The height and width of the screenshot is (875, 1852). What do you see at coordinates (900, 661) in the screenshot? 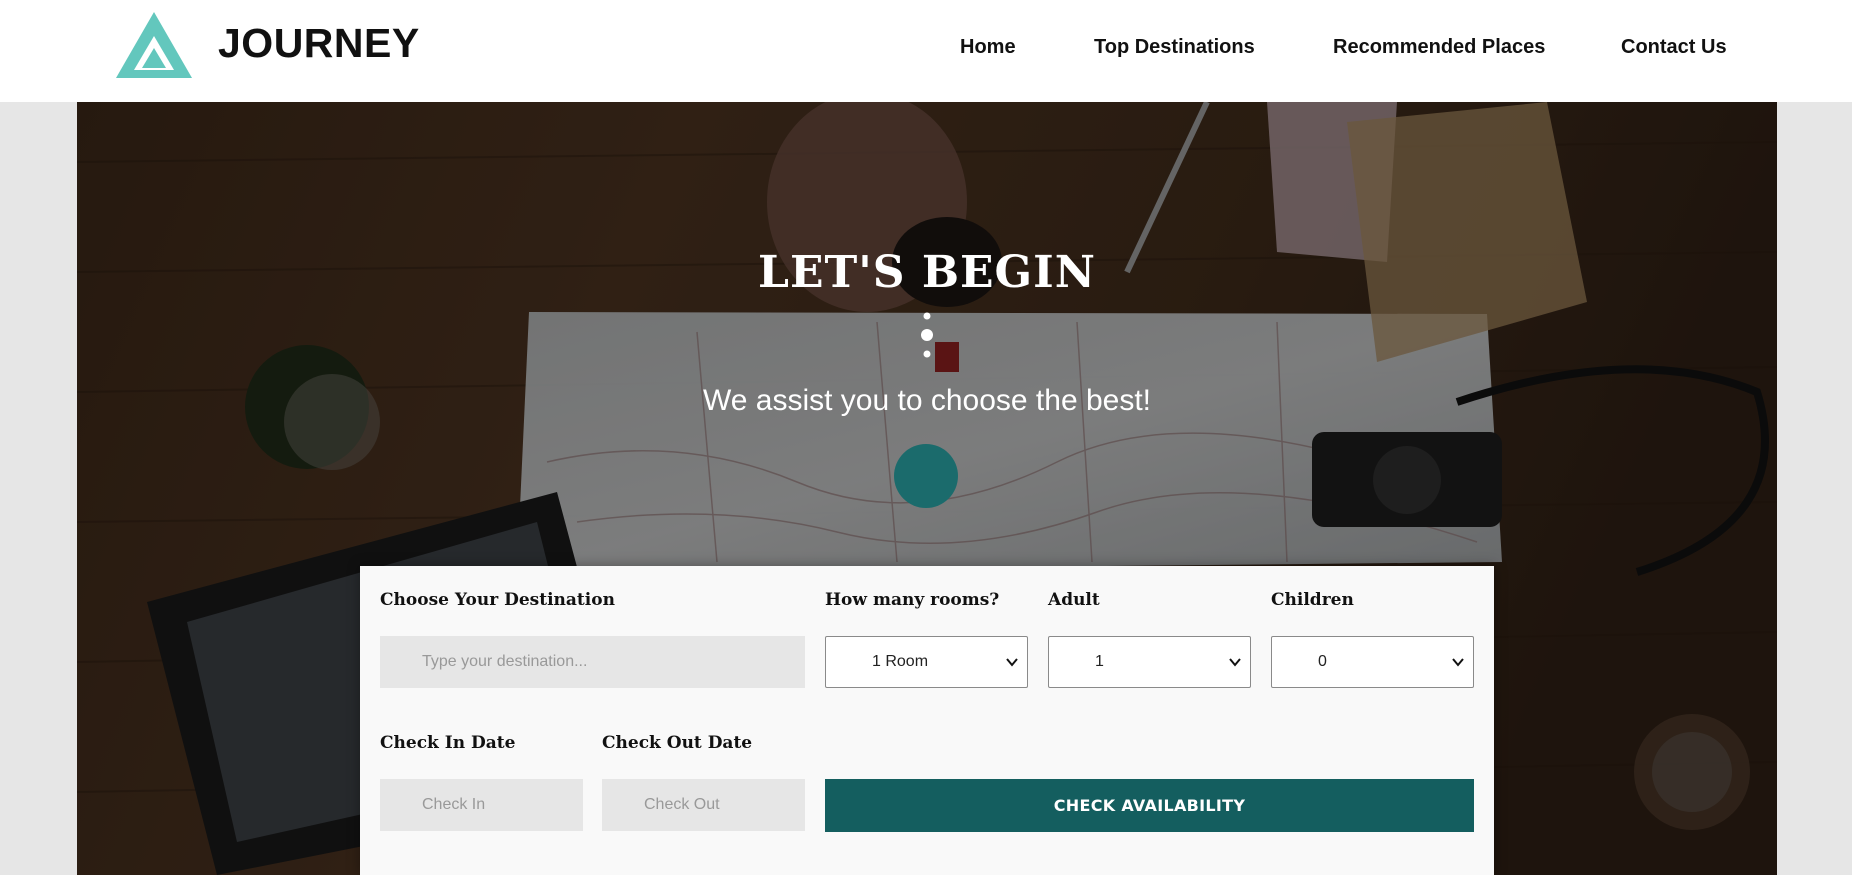
I see `rooms-value: 1 Room` at bounding box center [900, 661].